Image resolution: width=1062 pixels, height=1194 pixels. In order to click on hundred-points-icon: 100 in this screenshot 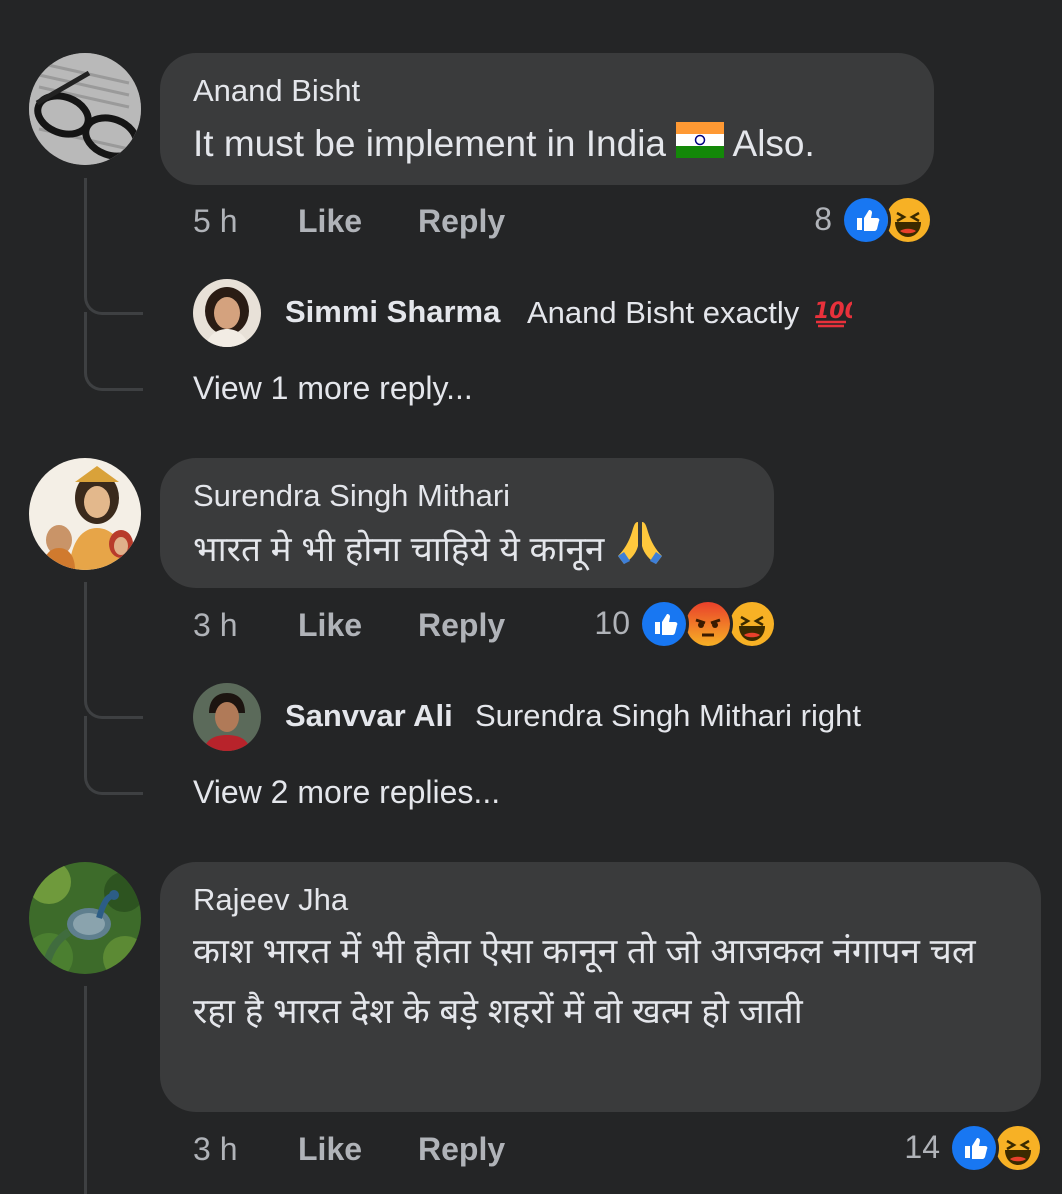, I will do `click(836, 315)`.